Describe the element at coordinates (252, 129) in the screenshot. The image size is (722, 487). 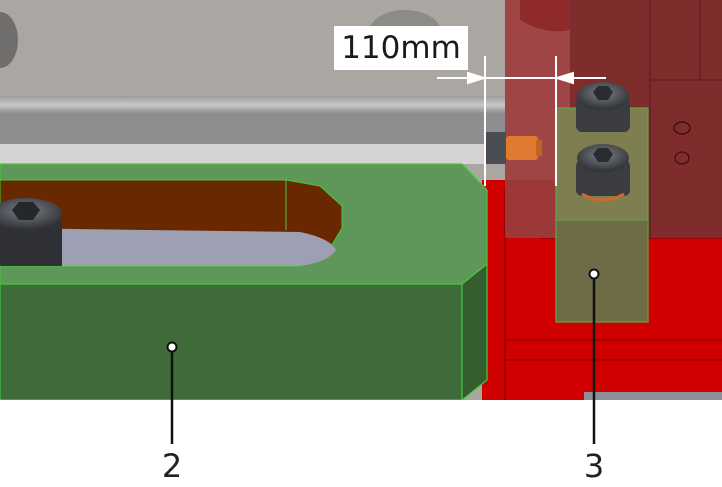
I see `rail-lower` at that location.